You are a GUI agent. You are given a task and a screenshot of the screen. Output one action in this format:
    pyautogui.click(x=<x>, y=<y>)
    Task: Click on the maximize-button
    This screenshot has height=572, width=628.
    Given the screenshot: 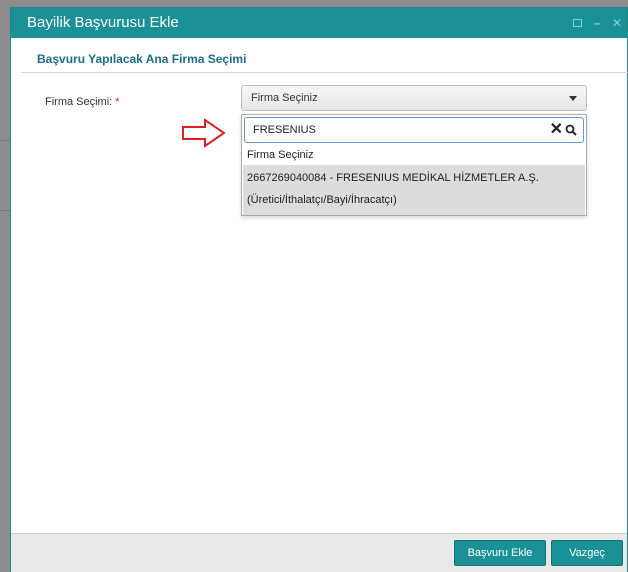 What is the action you would take?
    pyautogui.click(x=577, y=23)
    